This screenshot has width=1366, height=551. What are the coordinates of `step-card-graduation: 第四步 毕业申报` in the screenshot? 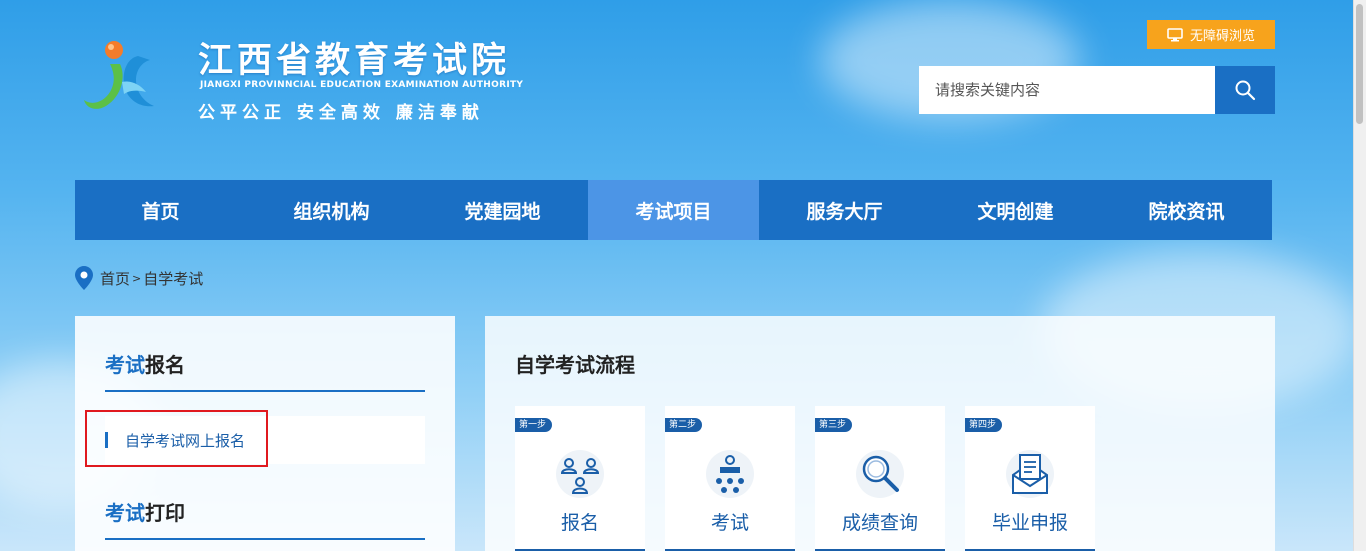 It's located at (1030, 478).